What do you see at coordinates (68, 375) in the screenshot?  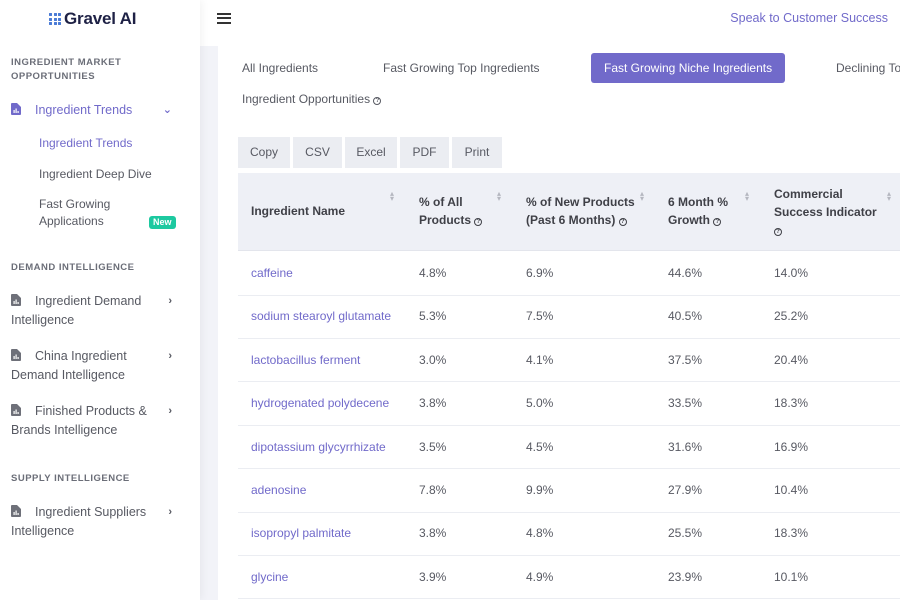 I see `sidebar-item-label: Demand Intelligence` at bounding box center [68, 375].